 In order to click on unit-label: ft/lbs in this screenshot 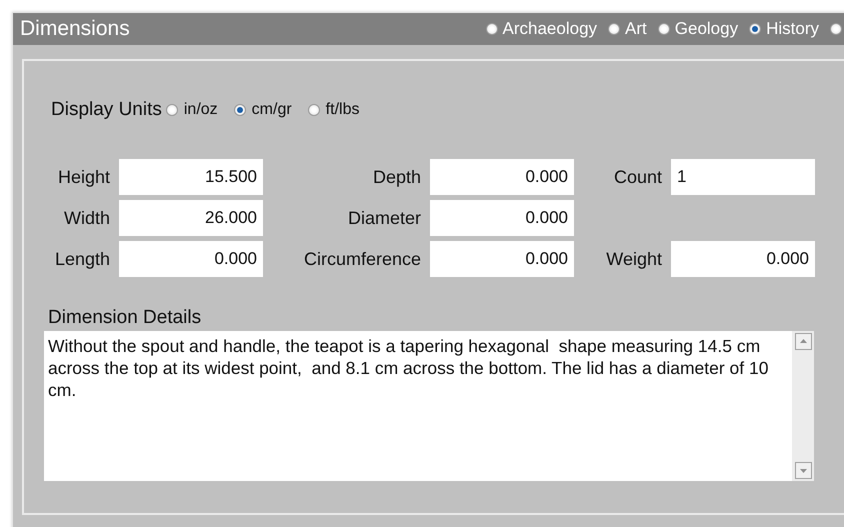, I will do `click(343, 110)`.